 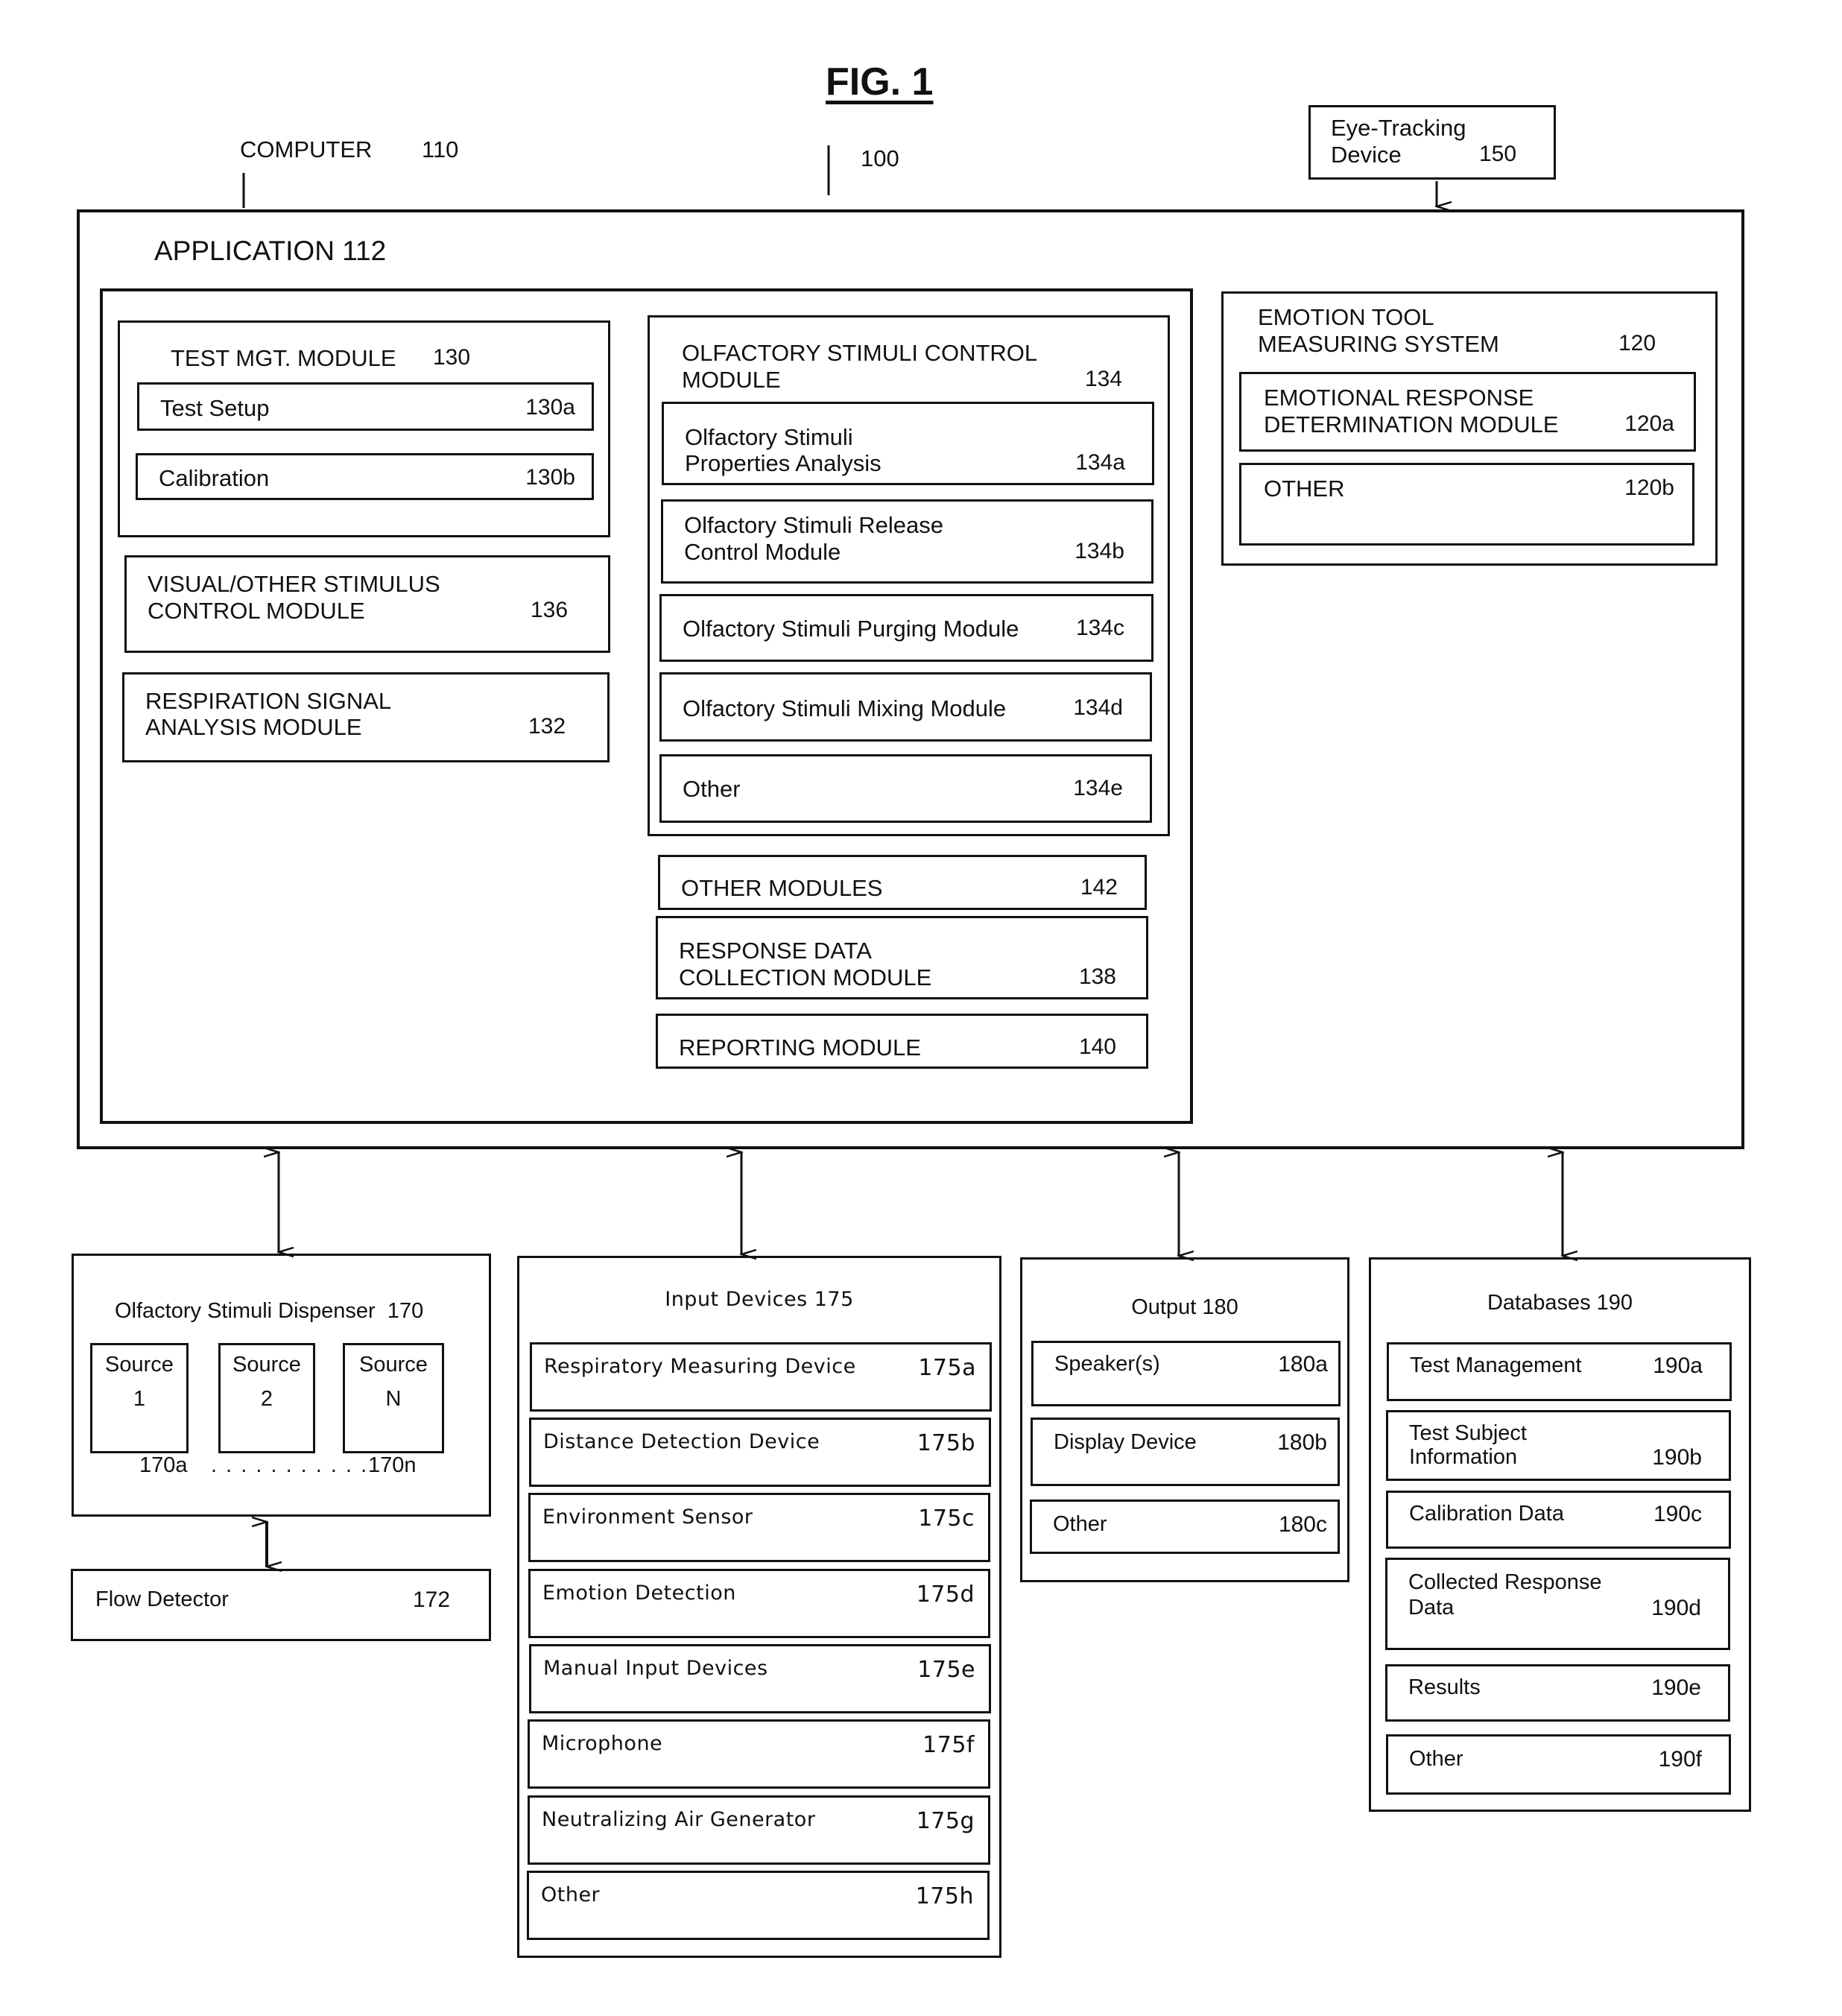 I want to click on input-device-item: Distance Detection Device 175b, so click(x=760, y=1452).